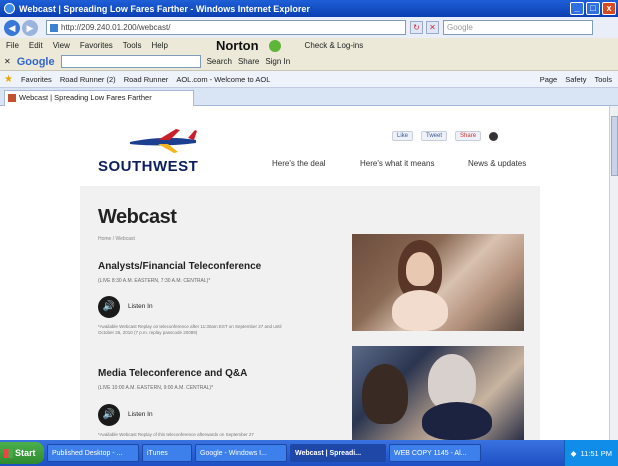 The width and height of the screenshot is (618, 466). I want to click on vertical-scrollbar, so click(613, 273).